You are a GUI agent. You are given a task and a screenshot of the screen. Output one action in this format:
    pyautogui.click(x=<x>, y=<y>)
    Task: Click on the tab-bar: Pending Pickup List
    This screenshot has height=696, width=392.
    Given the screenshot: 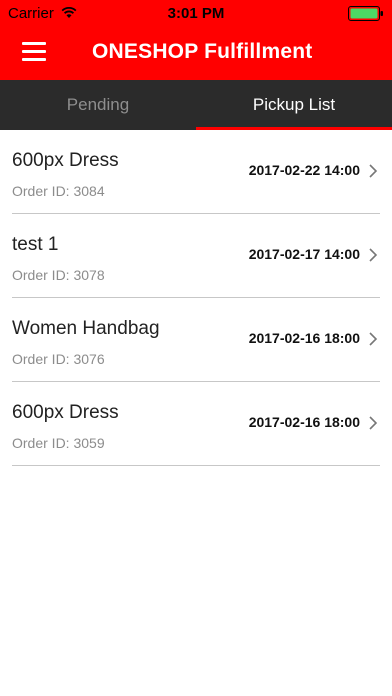 What is the action you would take?
    pyautogui.click(x=196, y=105)
    